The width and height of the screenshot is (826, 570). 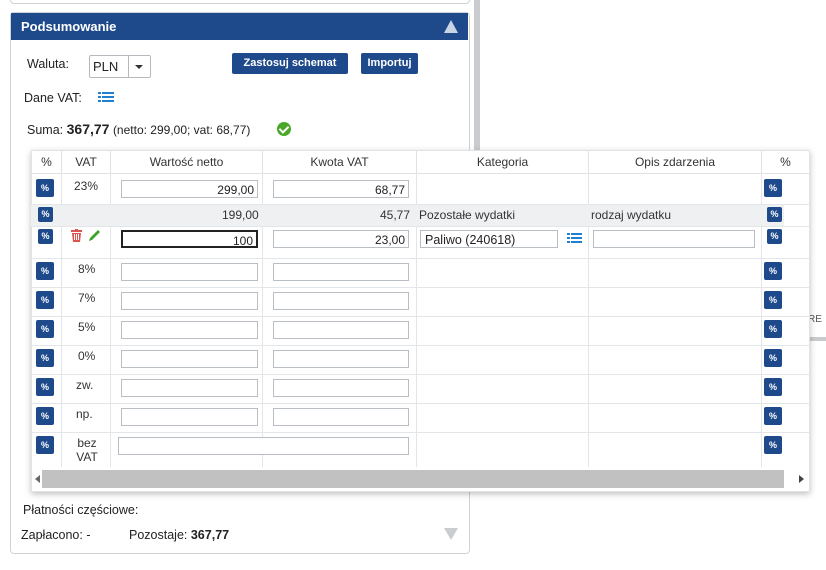 What do you see at coordinates (341, 239) in the screenshot?
I see `kwota-input-edit: 23,00` at bounding box center [341, 239].